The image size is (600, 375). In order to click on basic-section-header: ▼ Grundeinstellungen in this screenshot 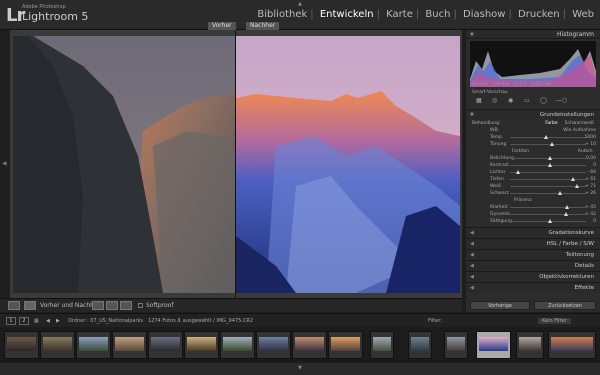, I will do `click(533, 114)`.